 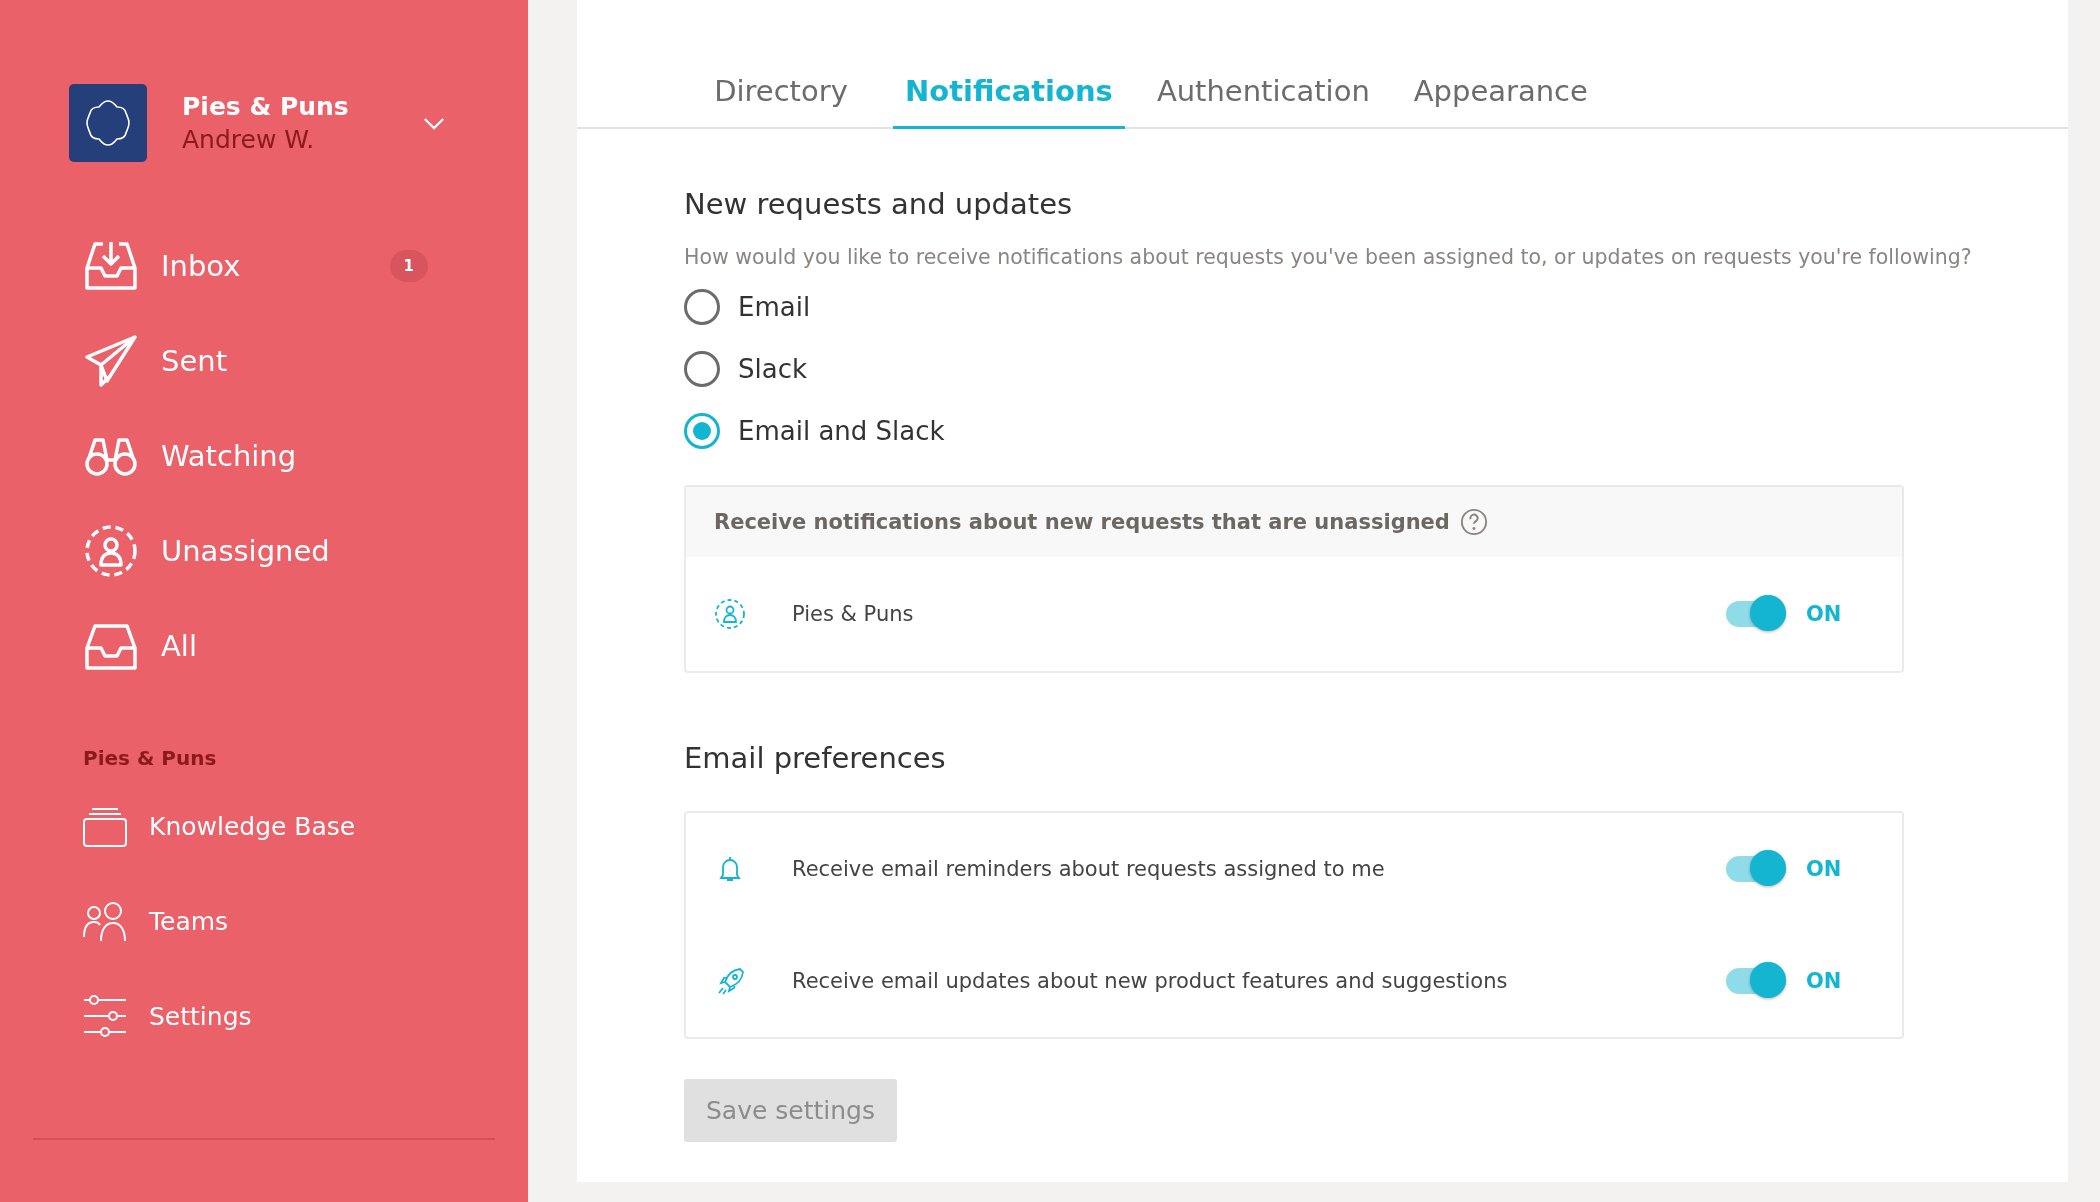 What do you see at coordinates (781, 101) in the screenshot?
I see `tab: Directory` at bounding box center [781, 101].